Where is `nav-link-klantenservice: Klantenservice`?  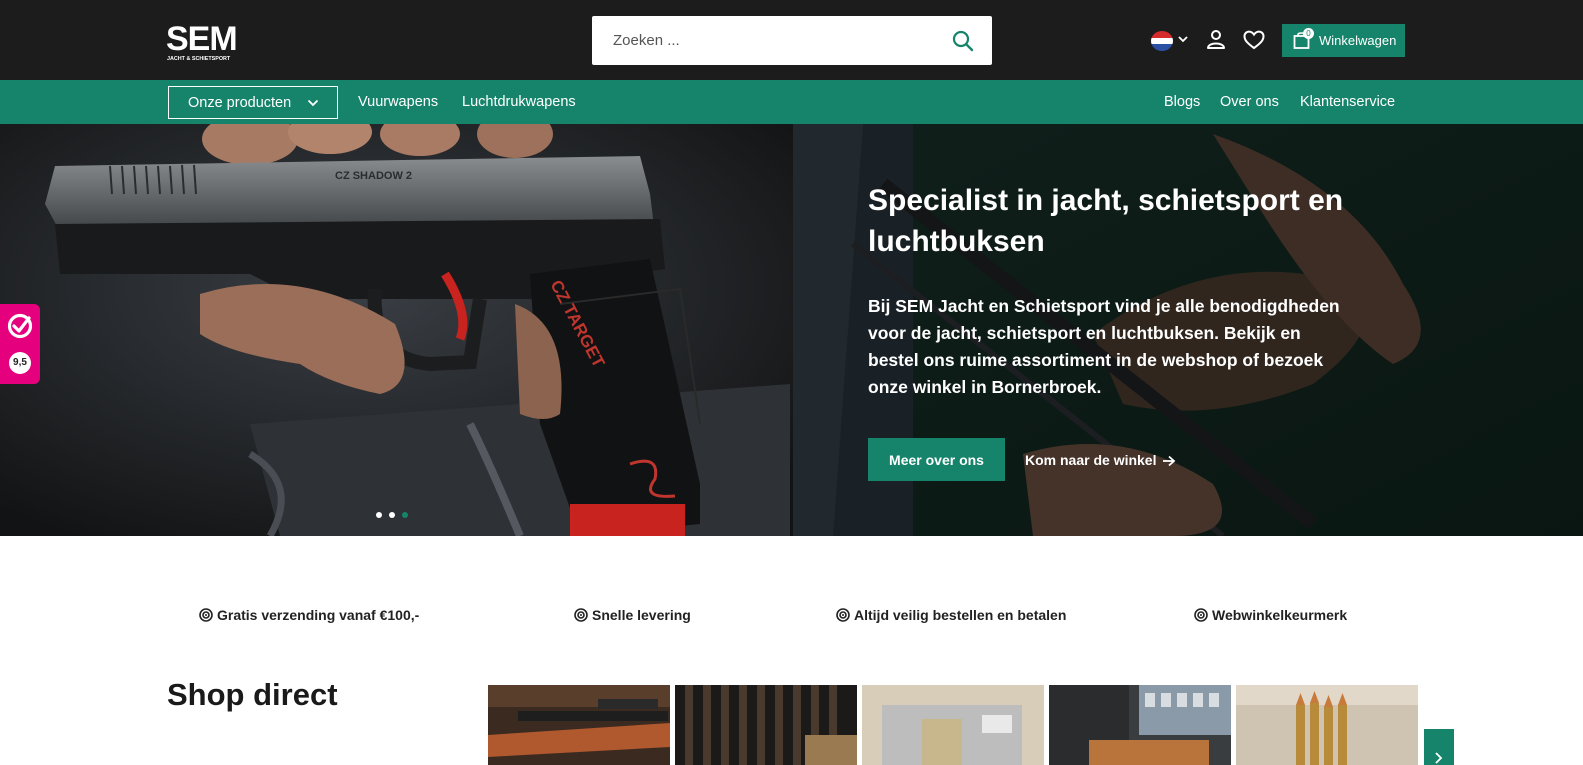
nav-link-klantenservice: Klantenservice is located at coordinates (1347, 102).